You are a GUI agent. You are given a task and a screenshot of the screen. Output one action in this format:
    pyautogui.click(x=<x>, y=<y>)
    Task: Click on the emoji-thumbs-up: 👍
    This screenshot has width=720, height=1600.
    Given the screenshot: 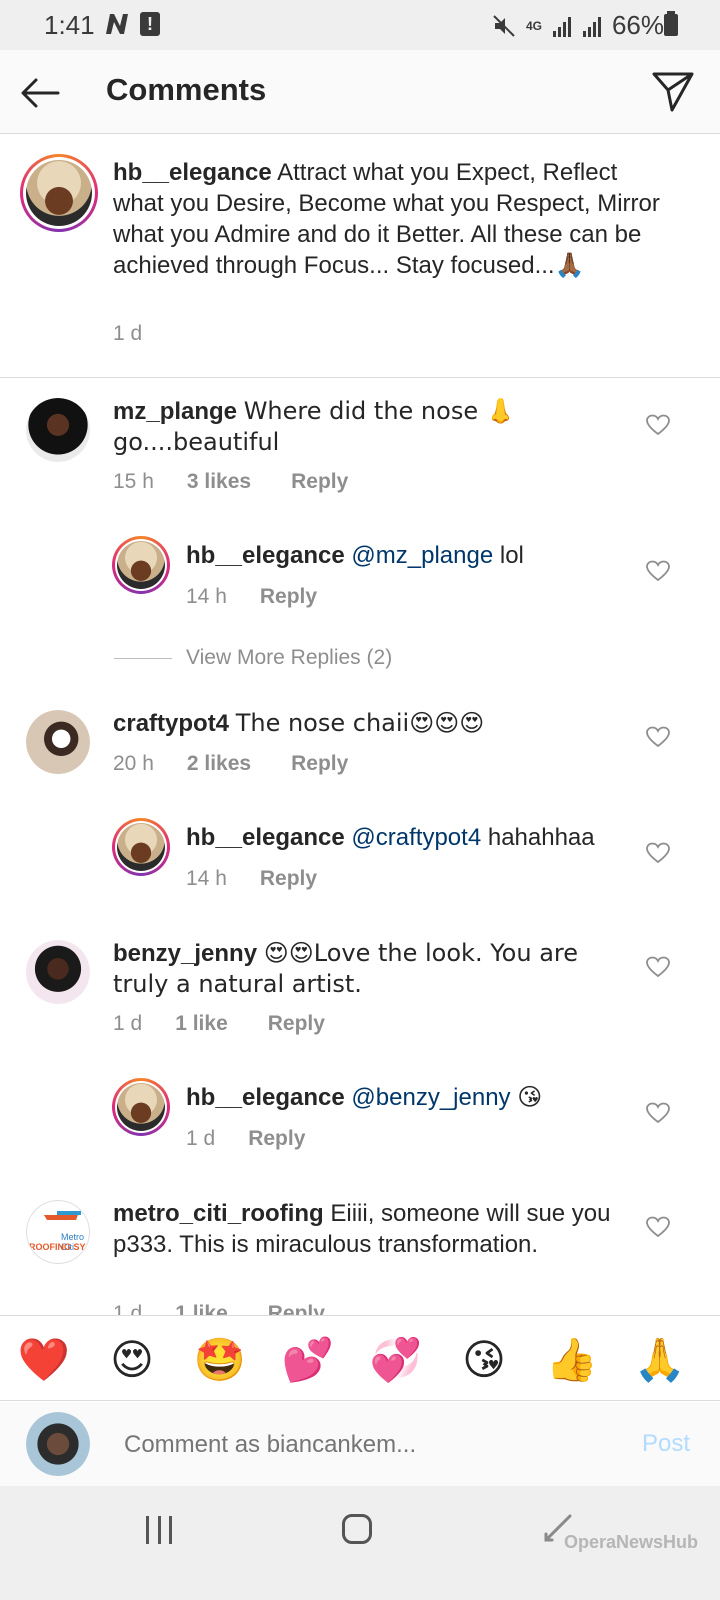 What is the action you would take?
    pyautogui.click(x=572, y=1360)
    